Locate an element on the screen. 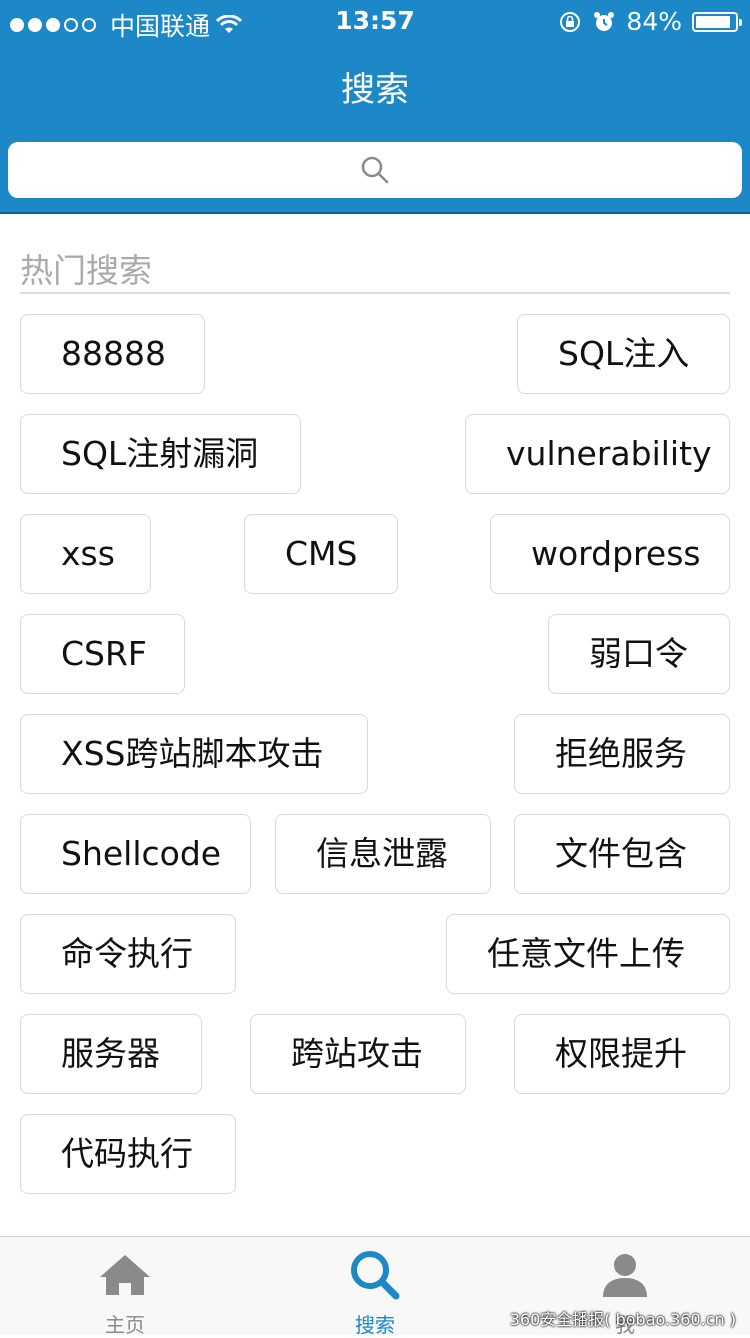 This screenshot has height=1338, width=750. hot-tag: Shellcode is located at coordinates (135, 854).